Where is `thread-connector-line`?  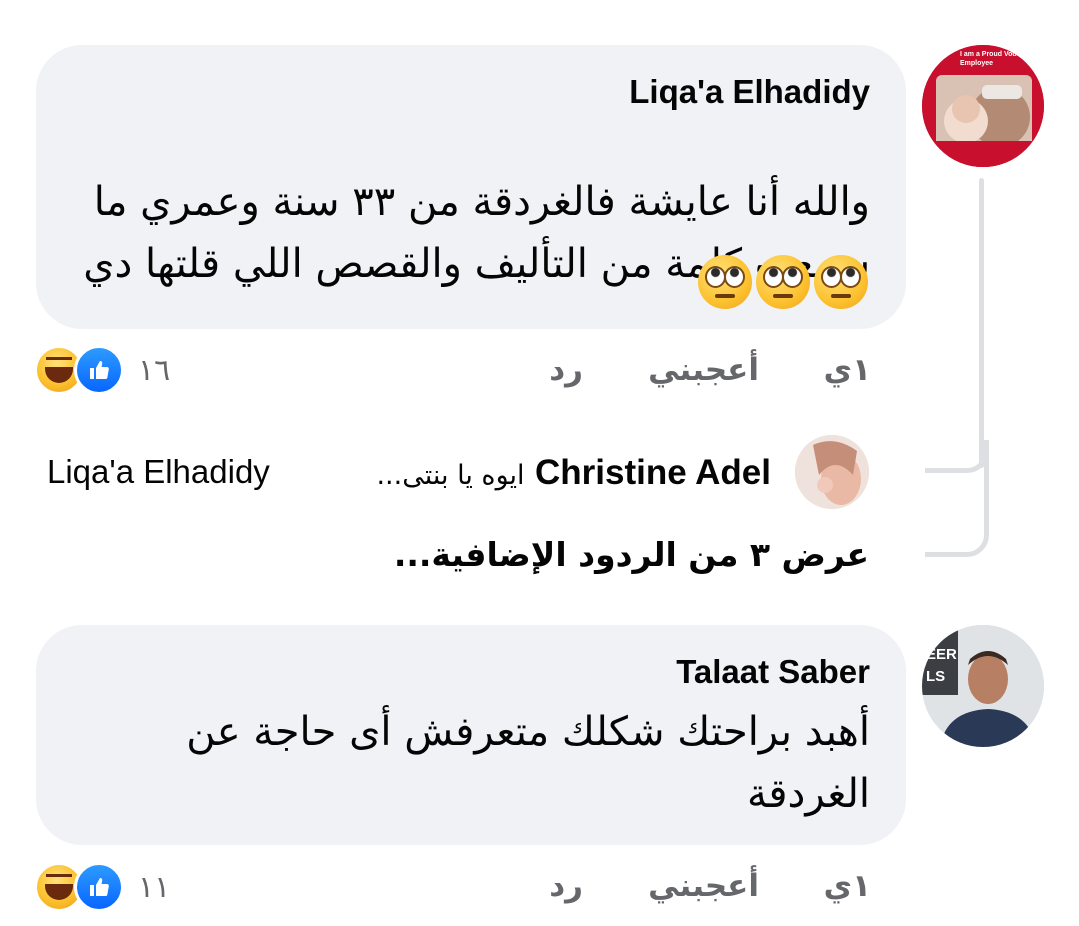
thread-connector-line is located at coordinates (981, 323).